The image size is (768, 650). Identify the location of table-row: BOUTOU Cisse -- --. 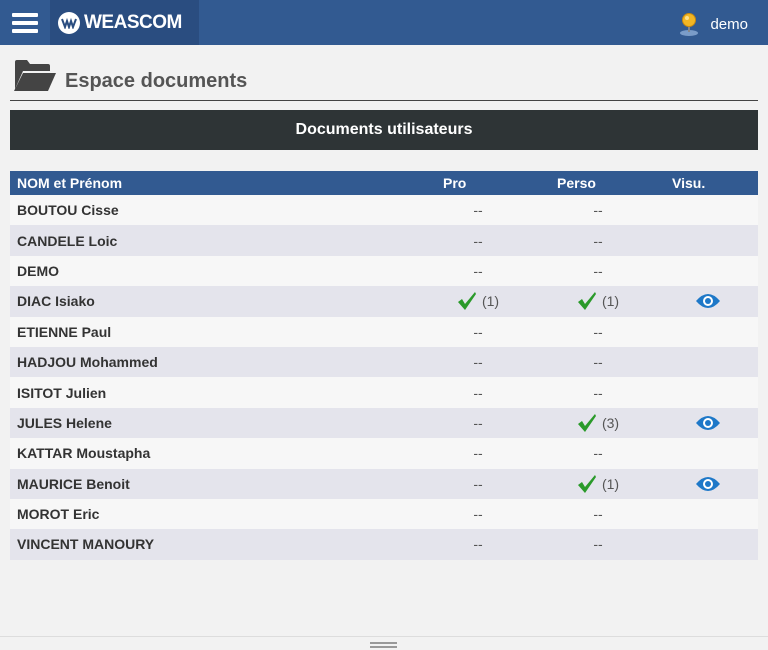
(384, 210).